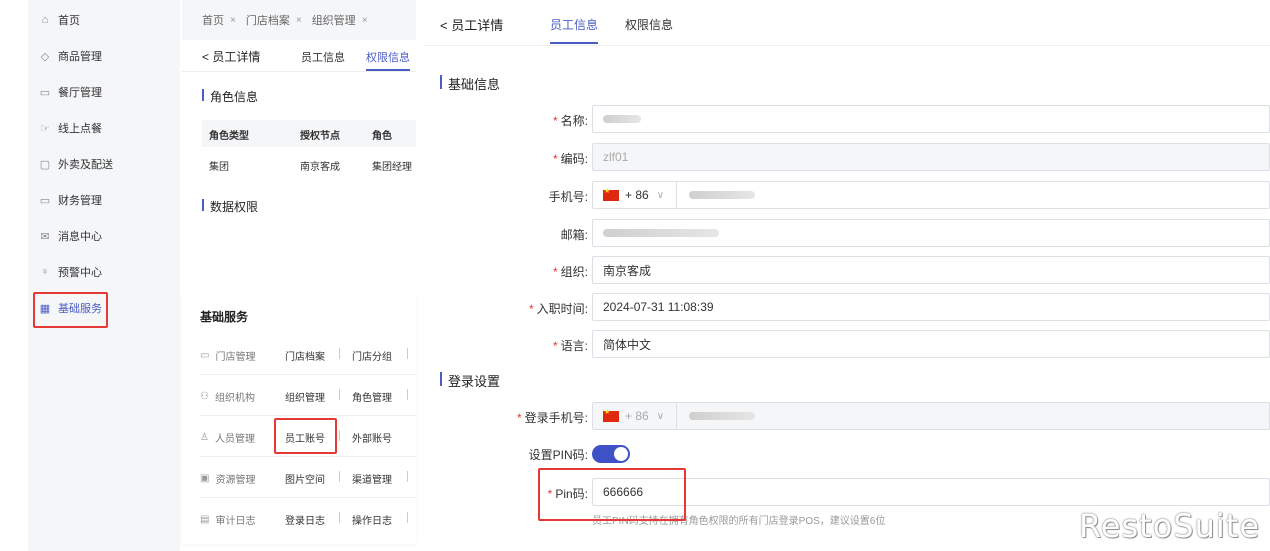 The height and width of the screenshot is (551, 1270). Describe the element at coordinates (444, 25) in the screenshot. I see `chevron-left-icon: <` at that location.